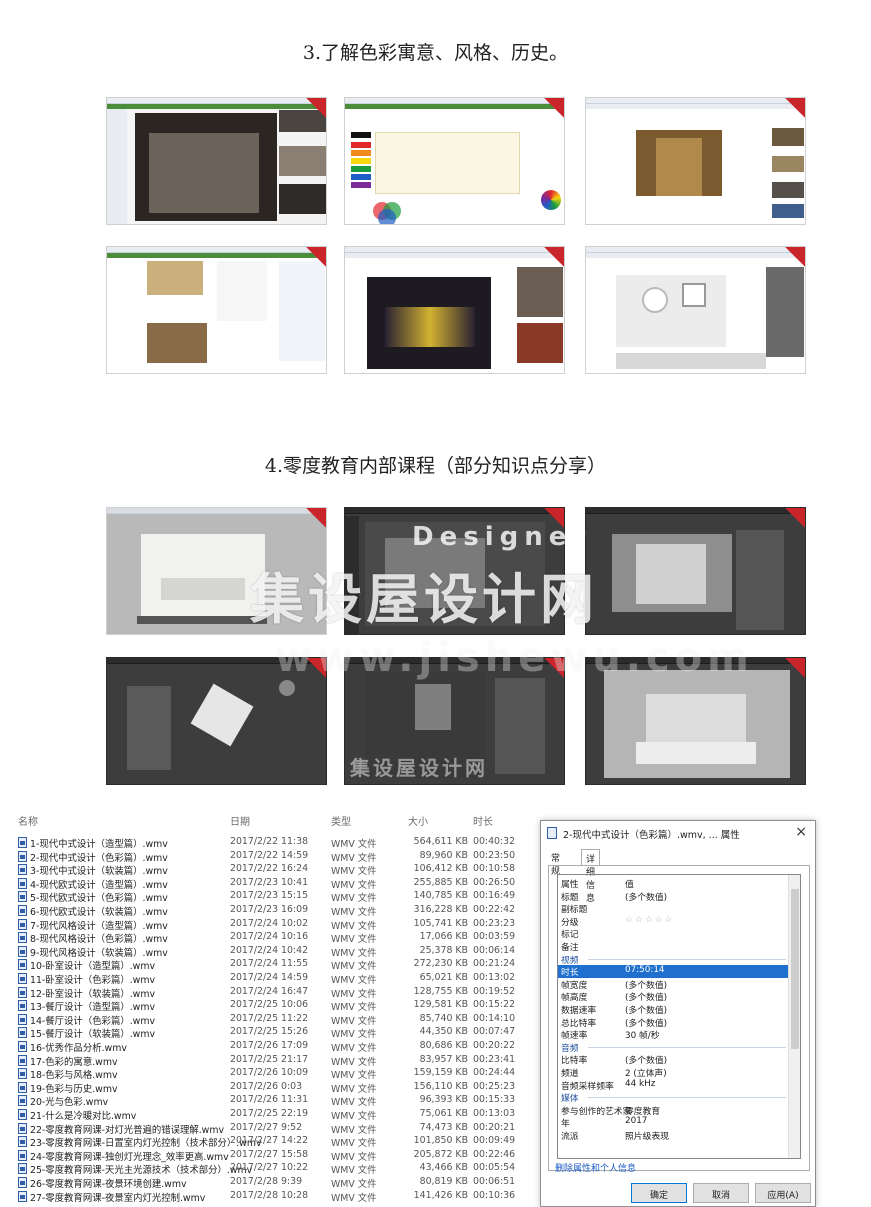 The image size is (871, 1207). Describe the element at coordinates (674, 1034) in the screenshot. I see `property-row: 帧速率 30 帧/秒` at that location.